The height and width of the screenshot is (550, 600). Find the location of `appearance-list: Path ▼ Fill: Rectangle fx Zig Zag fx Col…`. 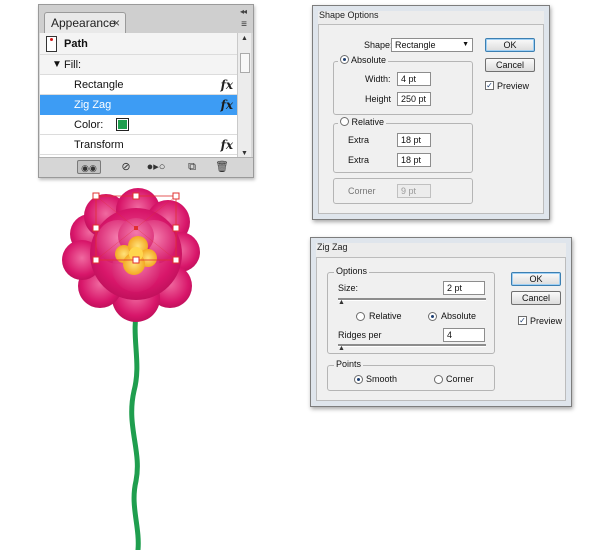

appearance-list: Path ▼ Fill: Rectangle fx Zig Zag fx Col… is located at coordinates (139, 96).